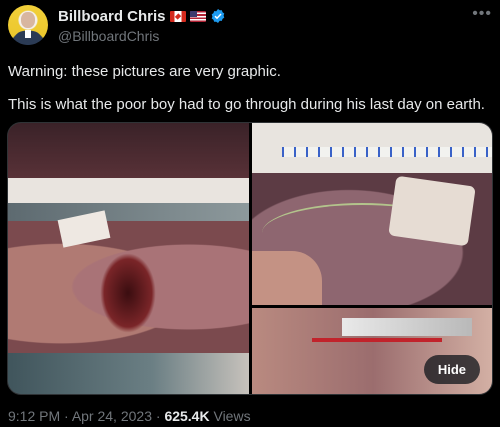 The height and width of the screenshot is (427, 500). What do you see at coordinates (112, 416) in the screenshot?
I see `tweet-date: Apr 24, 2023` at bounding box center [112, 416].